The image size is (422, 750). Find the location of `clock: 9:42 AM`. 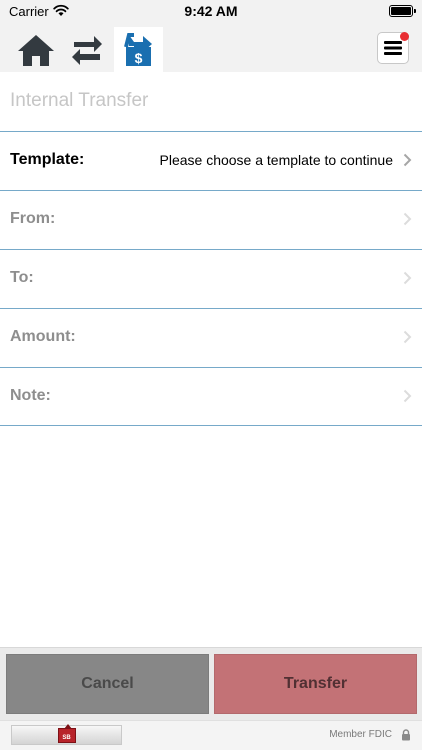

clock: 9:42 AM is located at coordinates (211, 11).